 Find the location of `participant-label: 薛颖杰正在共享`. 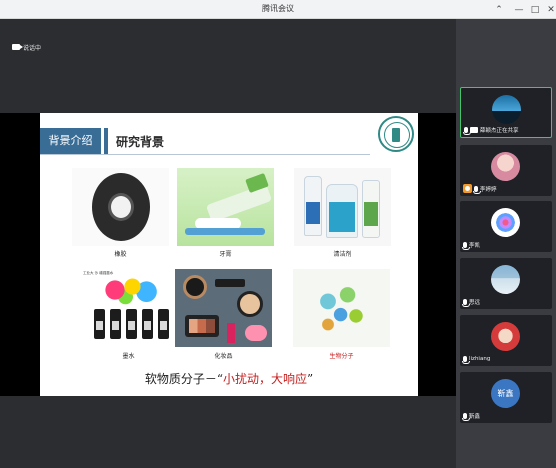

participant-label: 薛颖杰正在共享 is located at coordinates (491, 130).